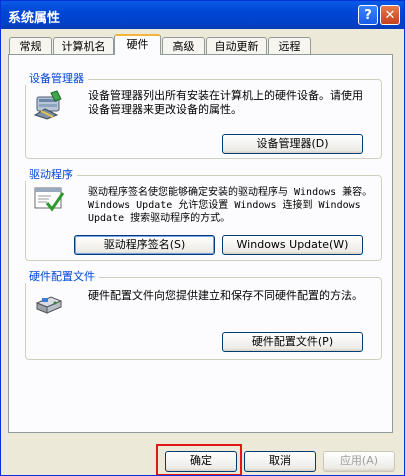 The width and height of the screenshot is (405, 476). Describe the element at coordinates (236, 45) in the screenshot. I see `tab-automatic-updates: 自动更新` at that location.